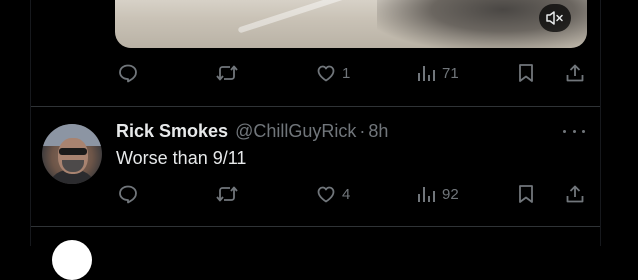 The width and height of the screenshot is (638, 280). Describe the element at coordinates (30, 123) in the screenshot. I see `timeline-border-left` at that location.